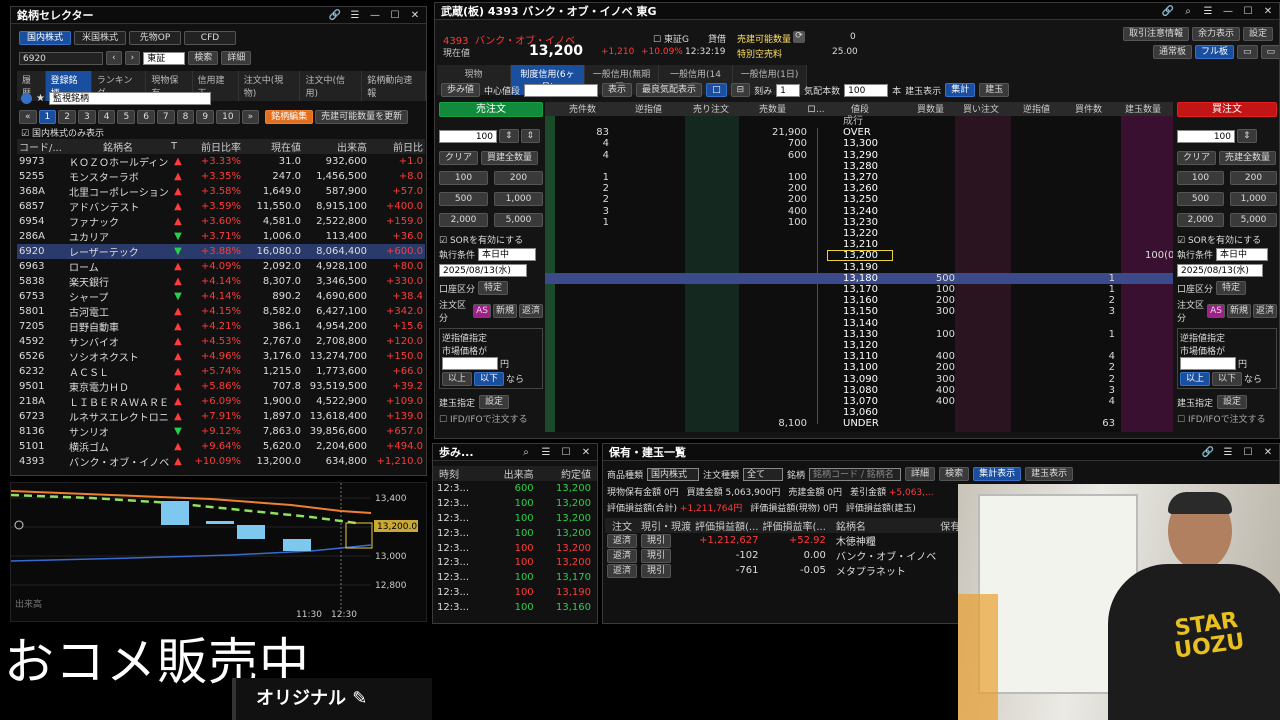 This screenshot has height=720, width=1280. What do you see at coordinates (61, 58) in the screenshot?
I see `code-input: 6920` at bounding box center [61, 58].